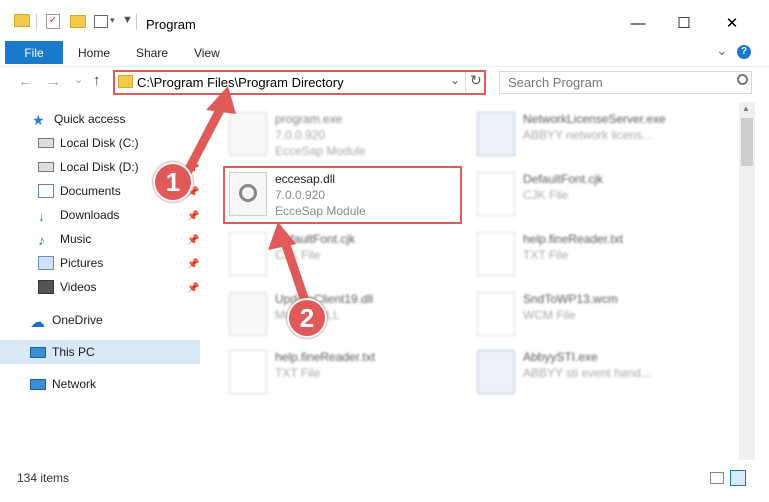 This screenshot has height=502, width=769. What do you see at coordinates (221, 100) in the screenshot?
I see `arrow-1-head` at bounding box center [221, 100].